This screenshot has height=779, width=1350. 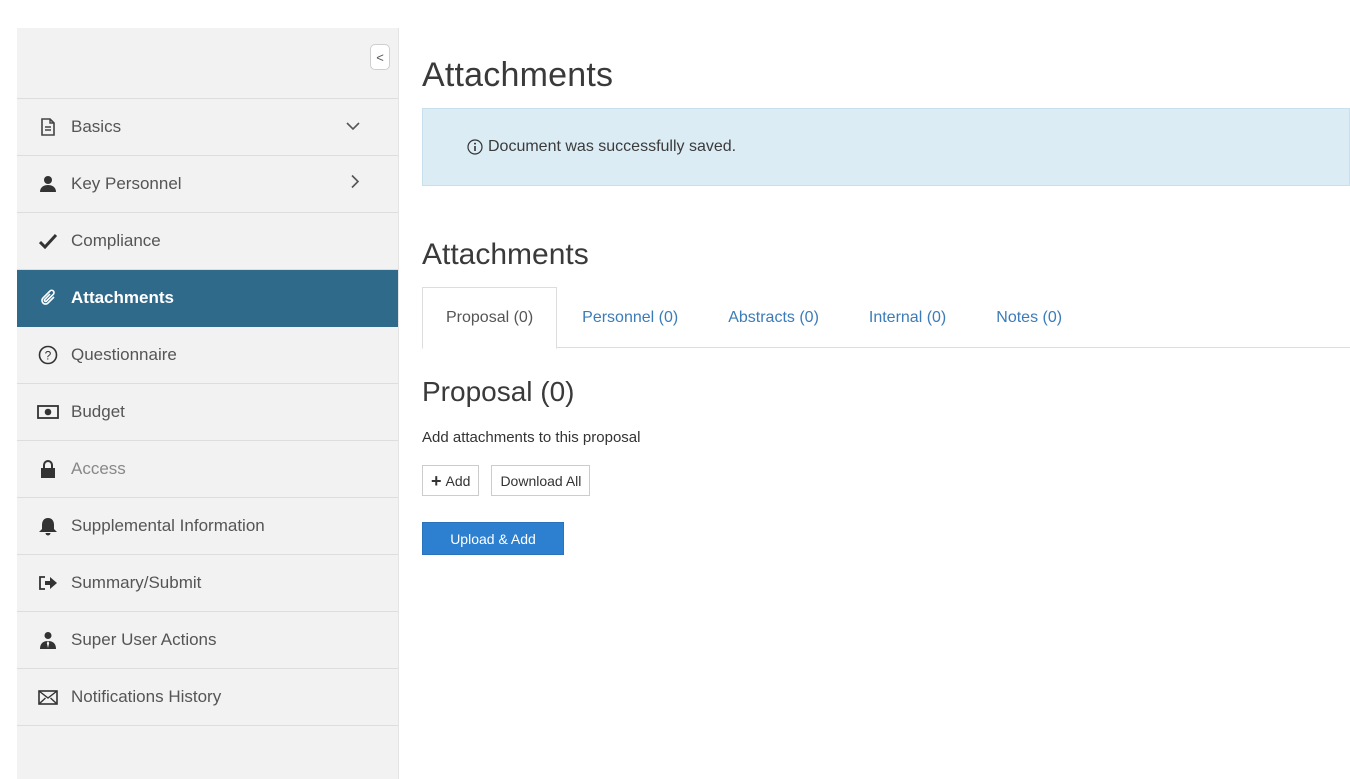 What do you see at coordinates (48, 184) in the screenshot?
I see `user-icon` at bounding box center [48, 184].